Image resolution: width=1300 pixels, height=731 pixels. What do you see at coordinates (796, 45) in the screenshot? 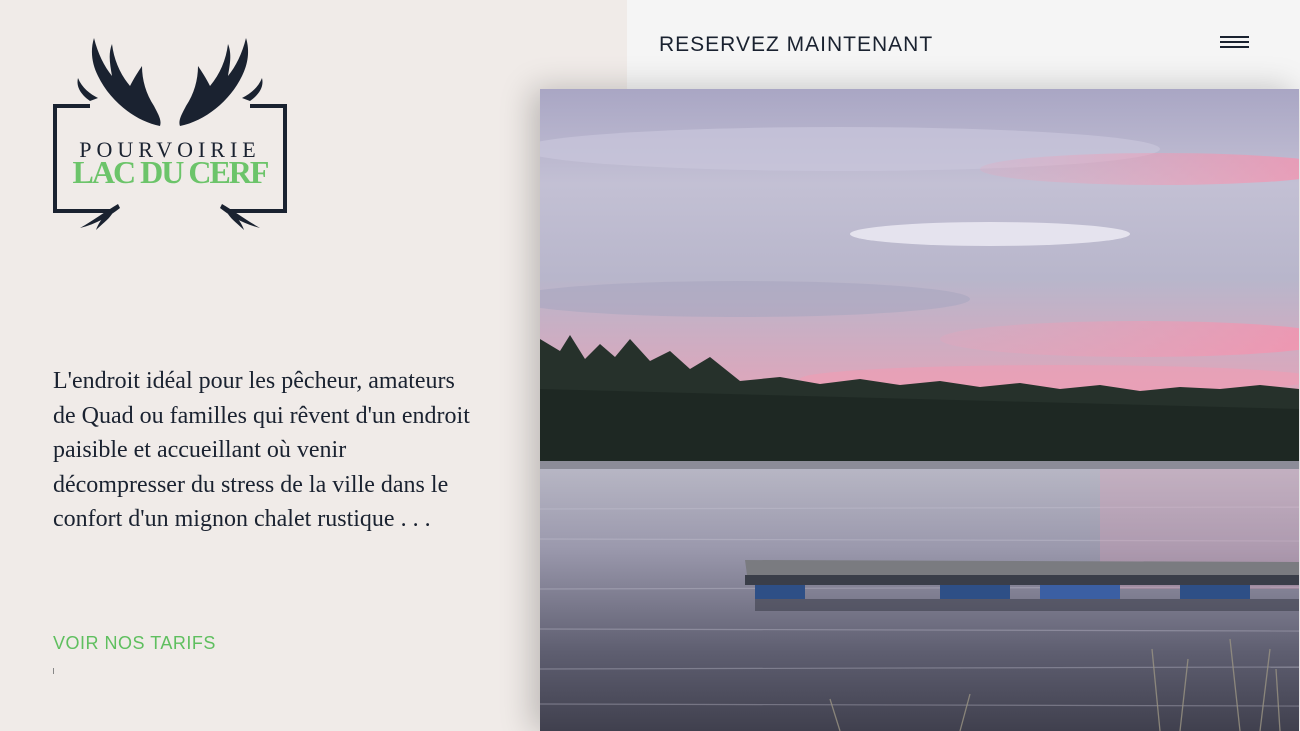
I see `reserve-now-link: RESERVEZ MAINTENANT` at bounding box center [796, 45].